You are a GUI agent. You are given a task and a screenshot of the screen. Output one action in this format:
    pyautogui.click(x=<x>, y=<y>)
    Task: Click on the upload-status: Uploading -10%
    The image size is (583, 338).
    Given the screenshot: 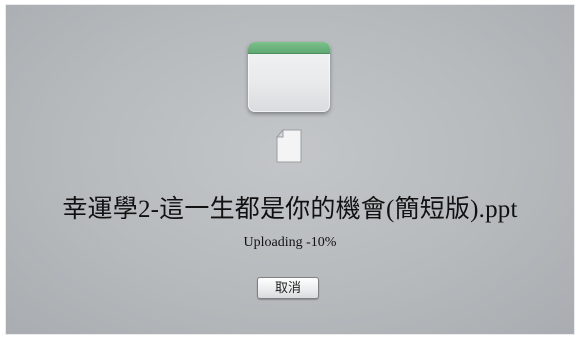 What is the action you would take?
    pyautogui.click(x=290, y=242)
    